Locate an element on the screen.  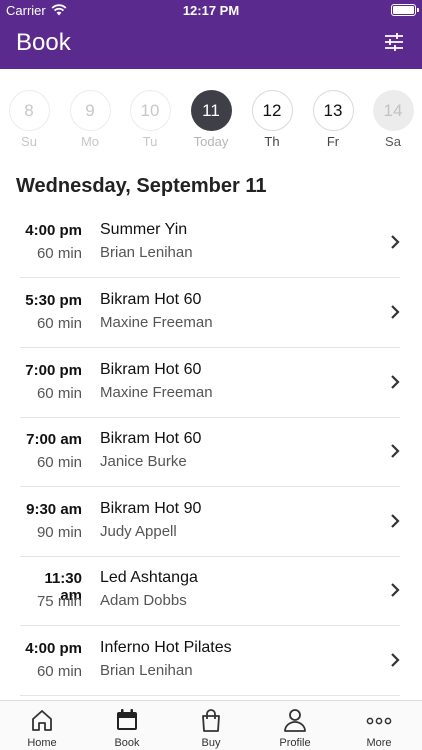
row-divider is located at coordinates (210, 695).